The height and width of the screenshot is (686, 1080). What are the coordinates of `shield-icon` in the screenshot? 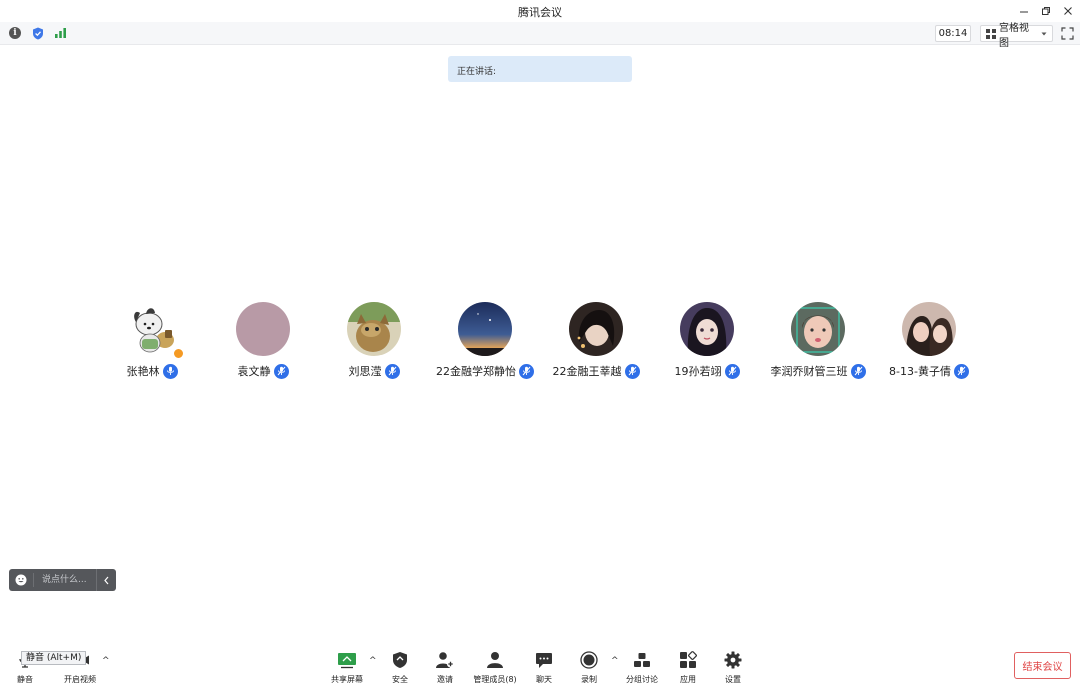 It's located at (400, 660).